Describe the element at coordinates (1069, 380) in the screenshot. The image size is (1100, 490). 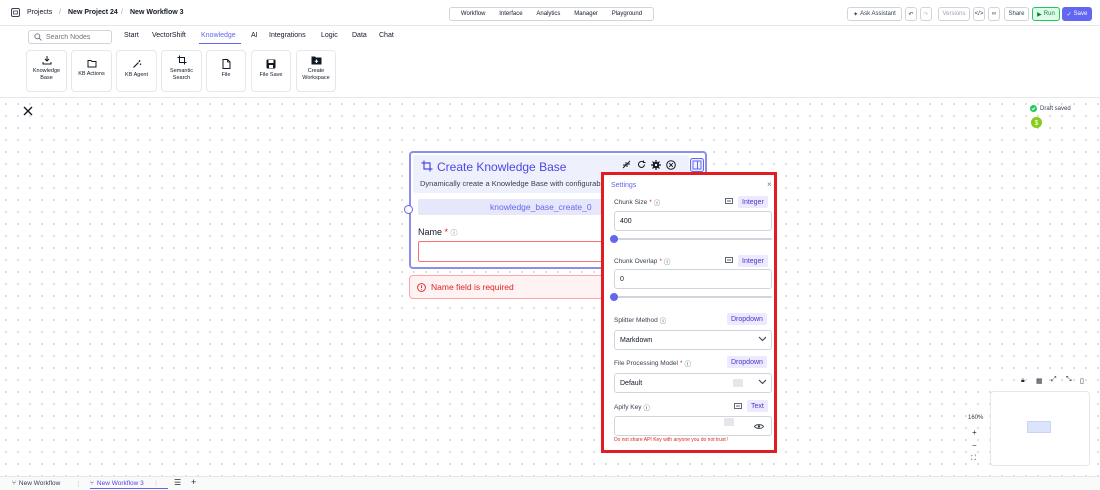
I see `fullscreen-icon: ⤡` at that location.